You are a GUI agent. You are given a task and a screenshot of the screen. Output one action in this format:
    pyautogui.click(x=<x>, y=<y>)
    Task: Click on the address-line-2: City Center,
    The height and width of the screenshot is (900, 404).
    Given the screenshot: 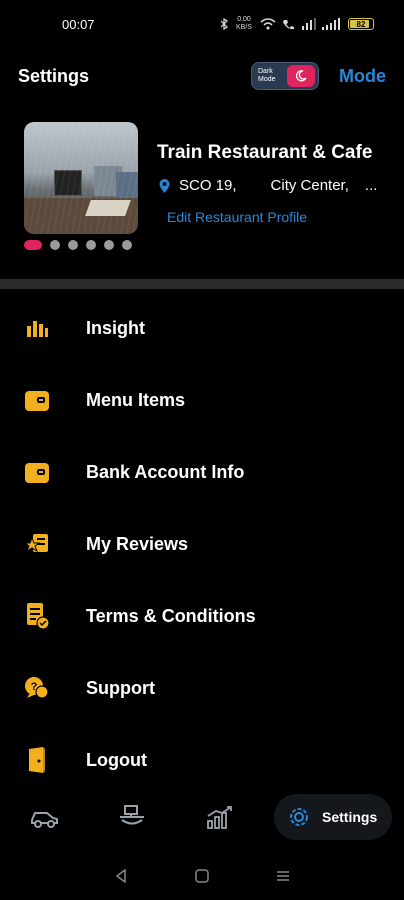 What is the action you would take?
    pyautogui.click(x=309, y=185)
    